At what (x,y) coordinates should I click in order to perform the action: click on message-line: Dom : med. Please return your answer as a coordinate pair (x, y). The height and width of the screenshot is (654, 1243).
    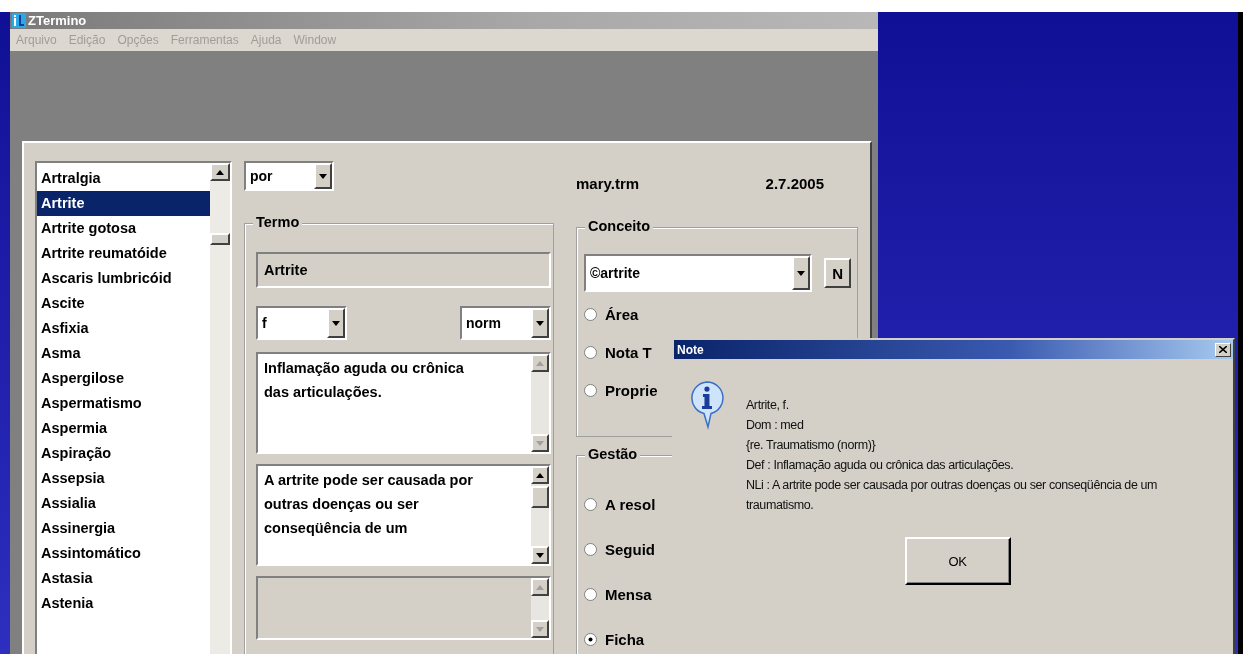
    Looking at the image, I should click on (775, 425).